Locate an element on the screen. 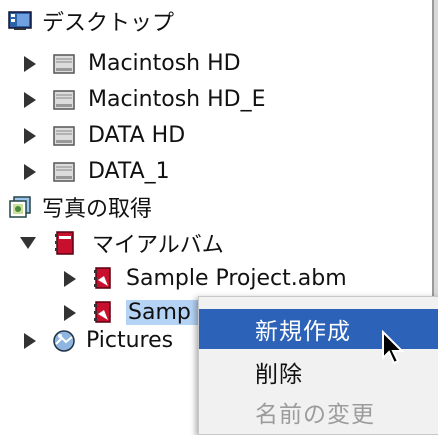 The image size is (438, 435). menu-item-label: 新規作成 is located at coordinates (303, 332).